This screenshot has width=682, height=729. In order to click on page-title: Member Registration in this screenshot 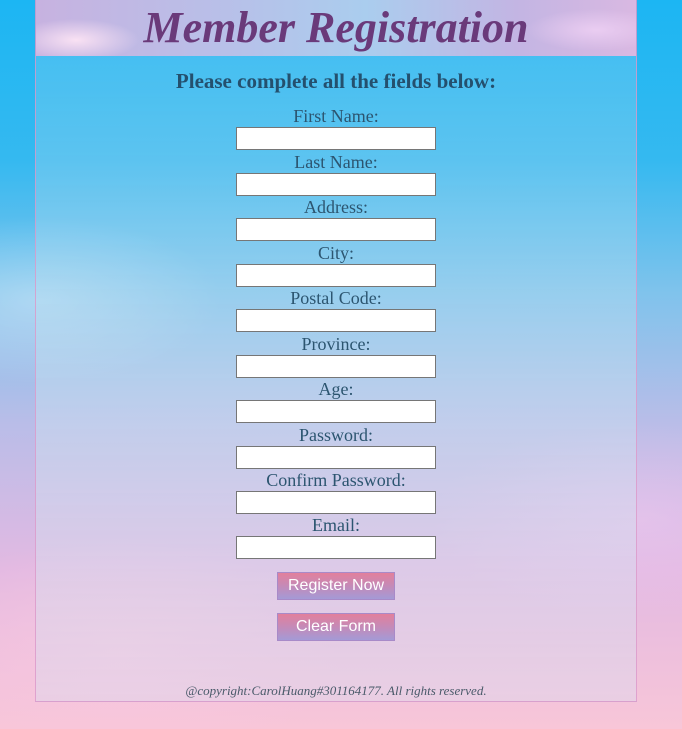, I will do `click(336, 27)`.